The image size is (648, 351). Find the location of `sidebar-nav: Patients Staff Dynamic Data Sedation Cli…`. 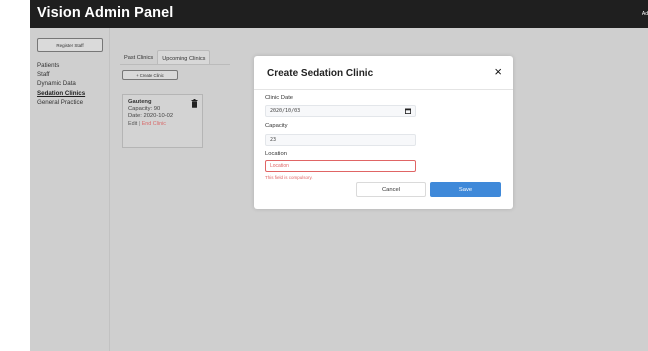

sidebar-nav: Patients Staff Dynamic Data Sedation Cli… is located at coordinates (61, 84).